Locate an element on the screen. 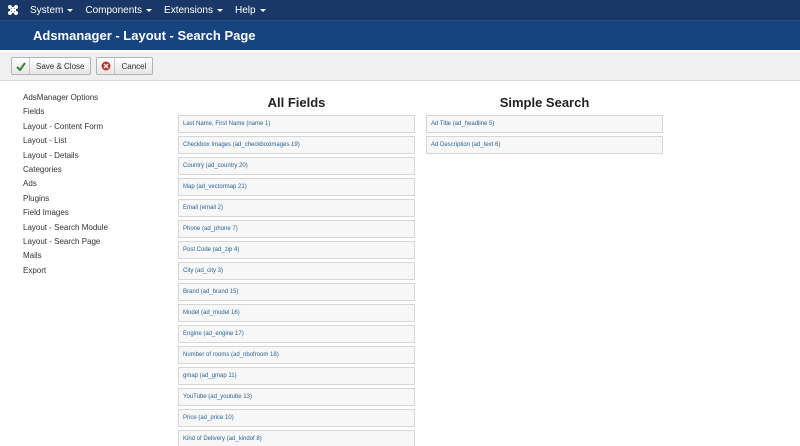  joomla-logo-icon is located at coordinates (13, 10).